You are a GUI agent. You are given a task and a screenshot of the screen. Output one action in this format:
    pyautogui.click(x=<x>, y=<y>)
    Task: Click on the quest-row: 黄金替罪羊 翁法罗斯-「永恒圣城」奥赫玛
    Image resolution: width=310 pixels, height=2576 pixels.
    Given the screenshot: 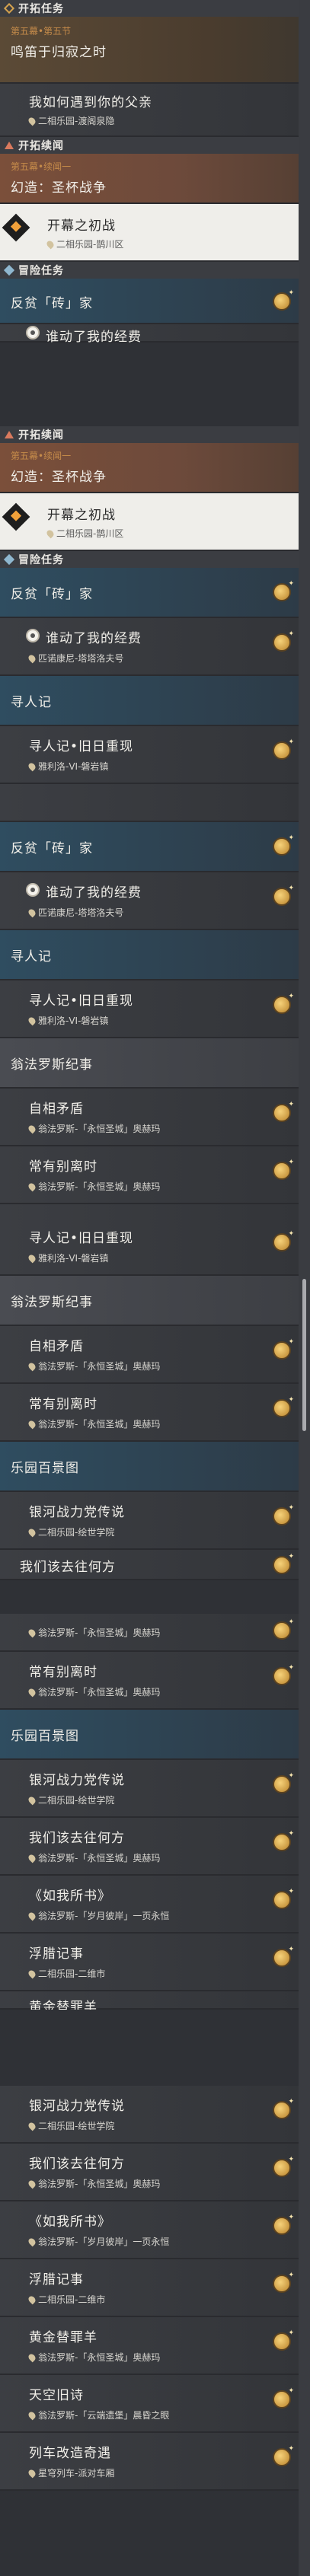 What is the action you would take?
    pyautogui.click(x=149, y=2346)
    